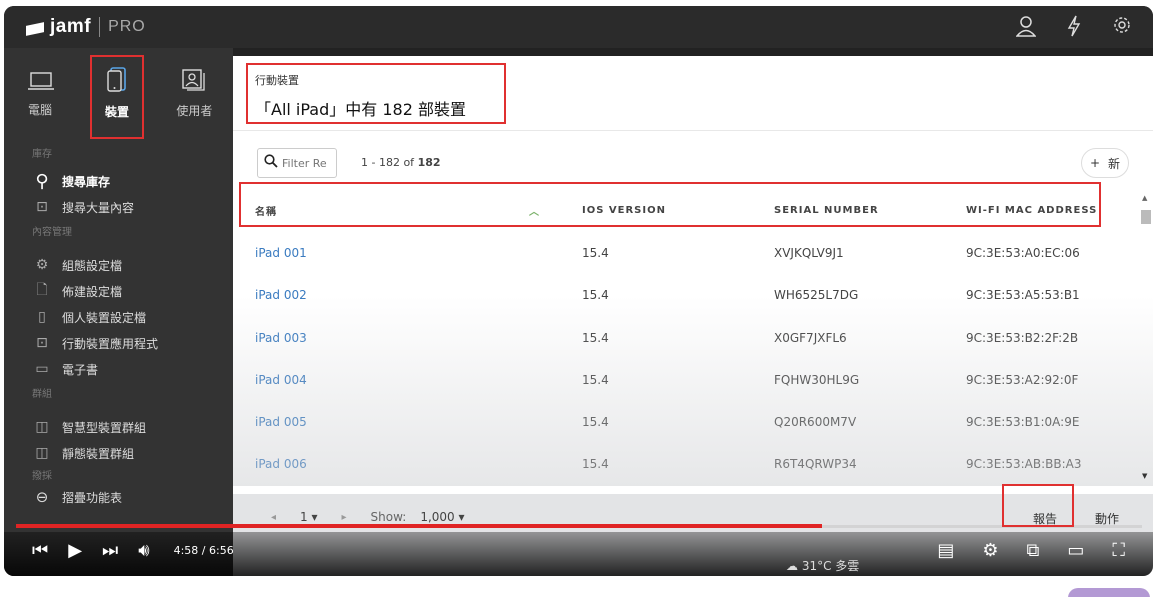  I want to click on windows-taskbar: ☁ 31°C 多雲, so click(578, 565).